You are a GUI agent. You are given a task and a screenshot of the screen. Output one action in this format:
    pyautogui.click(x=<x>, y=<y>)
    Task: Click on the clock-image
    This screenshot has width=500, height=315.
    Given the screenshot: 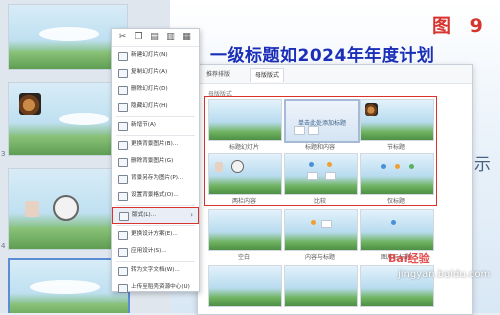 What is the action you would take?
    pyautogui.click(x=66, y=208)
    